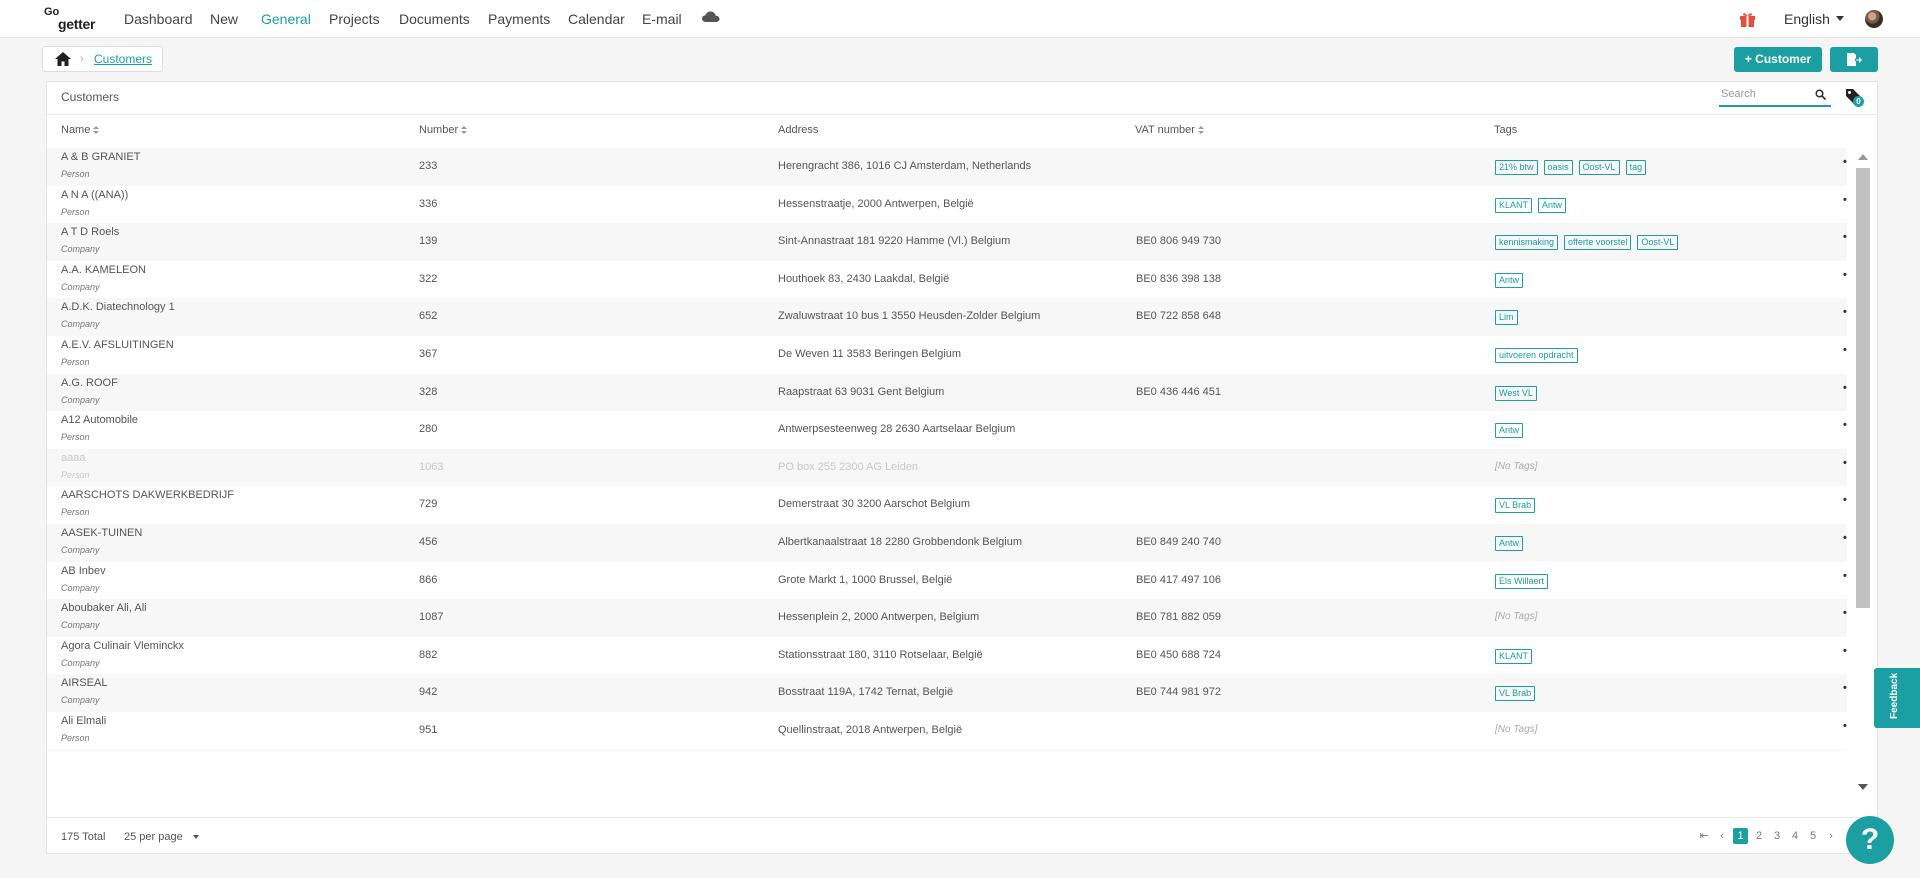 Image resolution: width=1920 pixels, height=878 pixels. What do you see at coordinates (711, 17) in the screenshot?
I see `cloud-icon` at bounding box center [711, 17].